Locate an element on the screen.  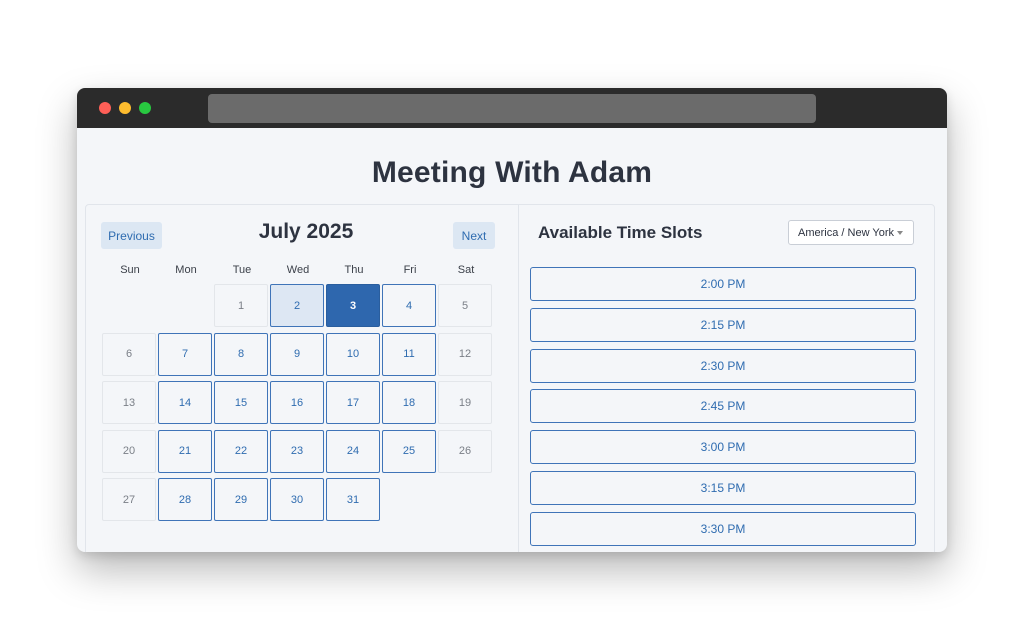
calendar-day-31: 31 is located at coordinates (353, 499).